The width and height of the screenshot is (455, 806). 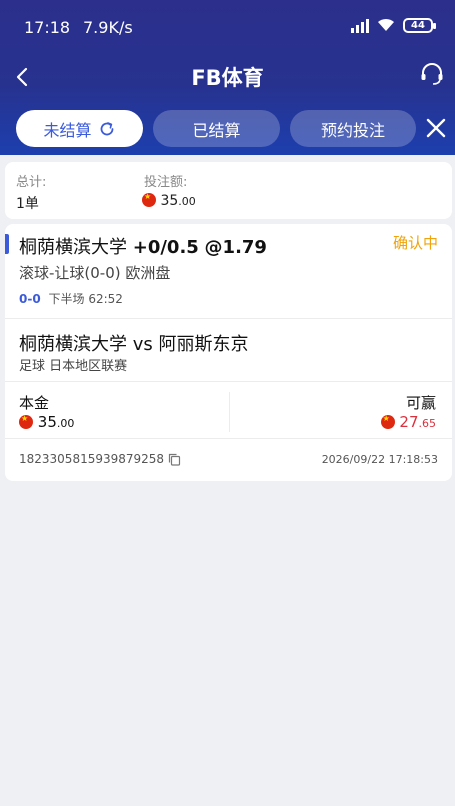 I want to click on bet-selection: 桐荫横滨大学 +0/0.5 @1.79, so click(x=143, y=246).